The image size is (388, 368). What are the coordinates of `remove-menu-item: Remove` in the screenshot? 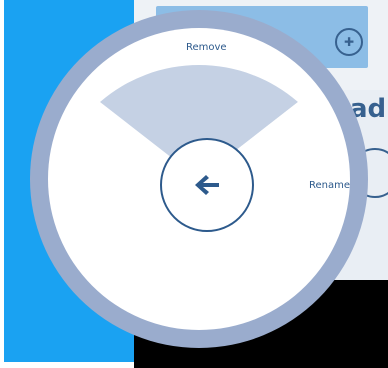 It's located at (206, 47).